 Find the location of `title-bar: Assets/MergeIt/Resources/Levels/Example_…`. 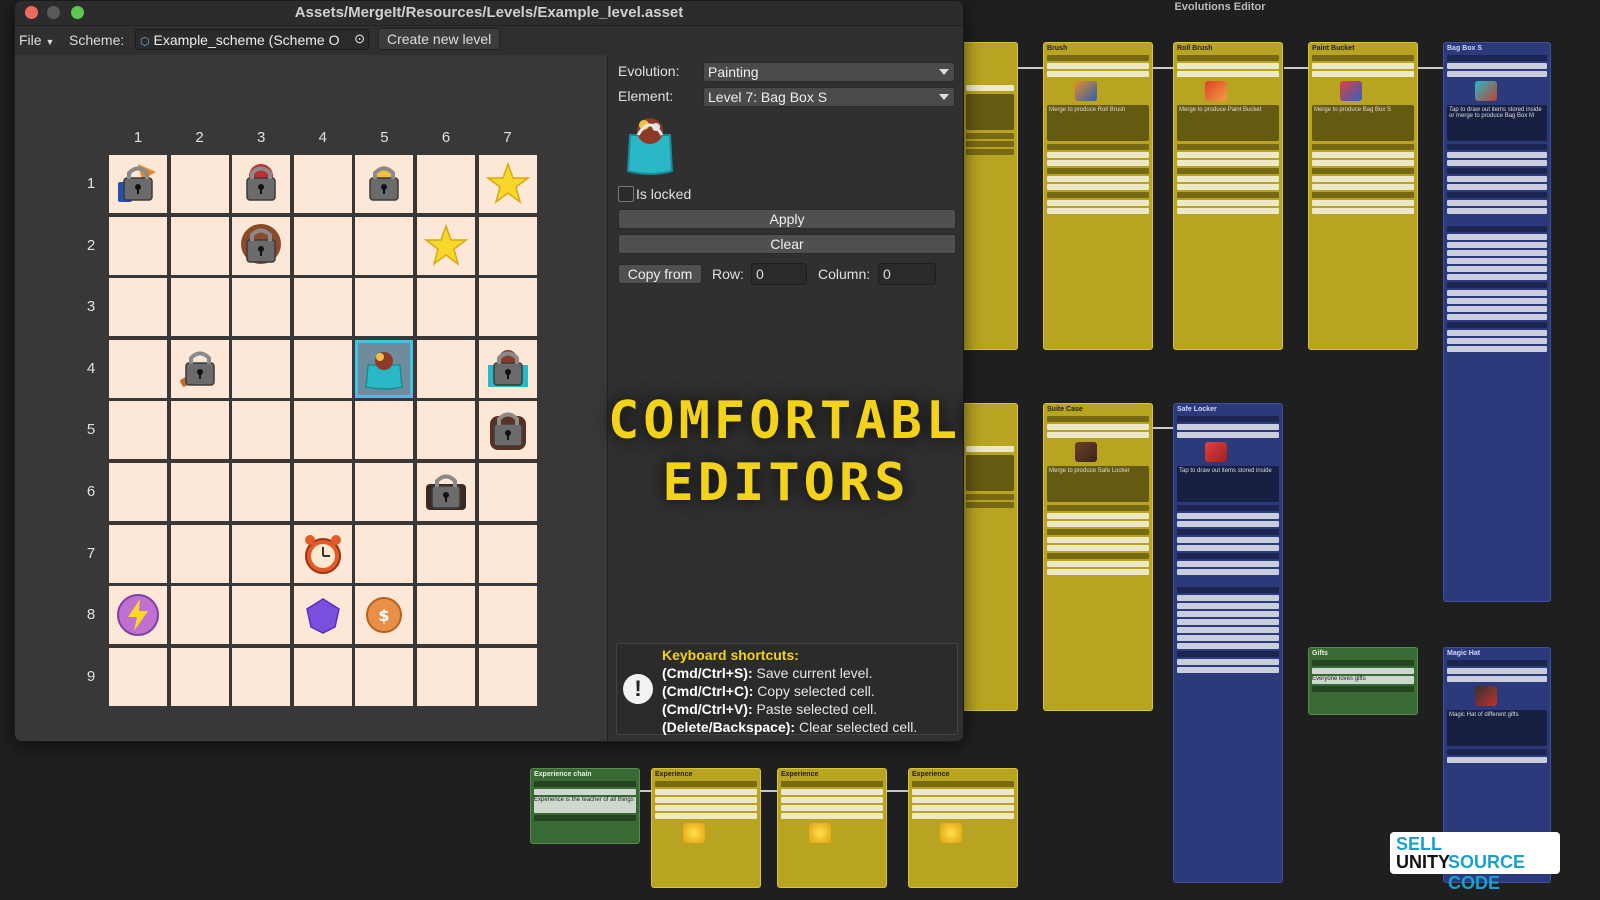

title-bar: Assets/MergeIt/Resources/Levels/Example_… is located at coordinates (489, 13).